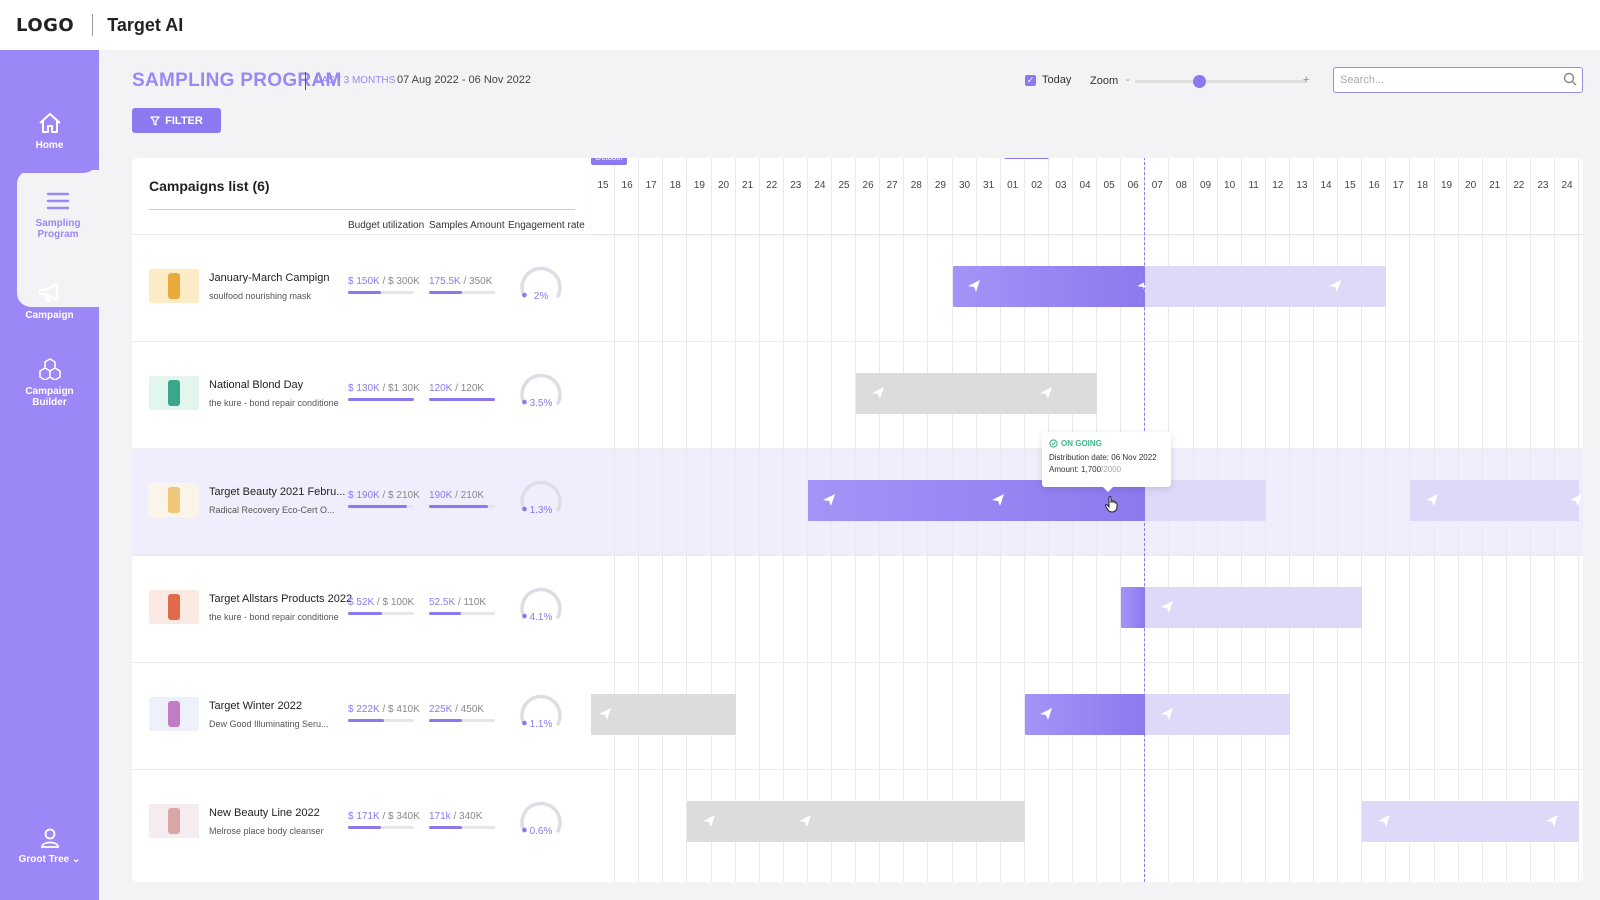 Image resolution: width=1600 pixels, height=900 pixels. What do you see at coordinates (541, 724) in the screenshot?
I see `engagement-value: 1.1%` at bounding box center [541, 724].